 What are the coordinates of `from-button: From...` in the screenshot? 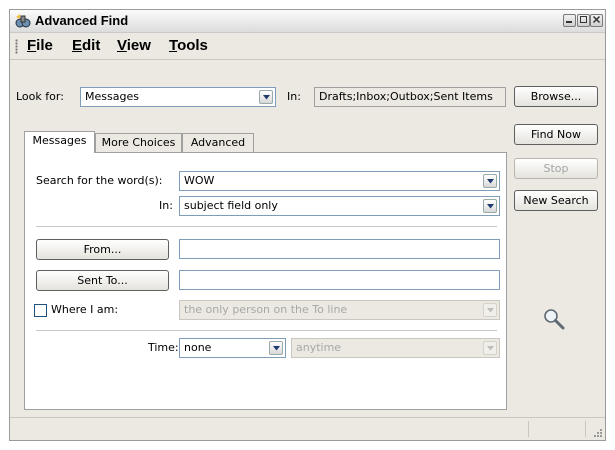 It's located at (102, 249).